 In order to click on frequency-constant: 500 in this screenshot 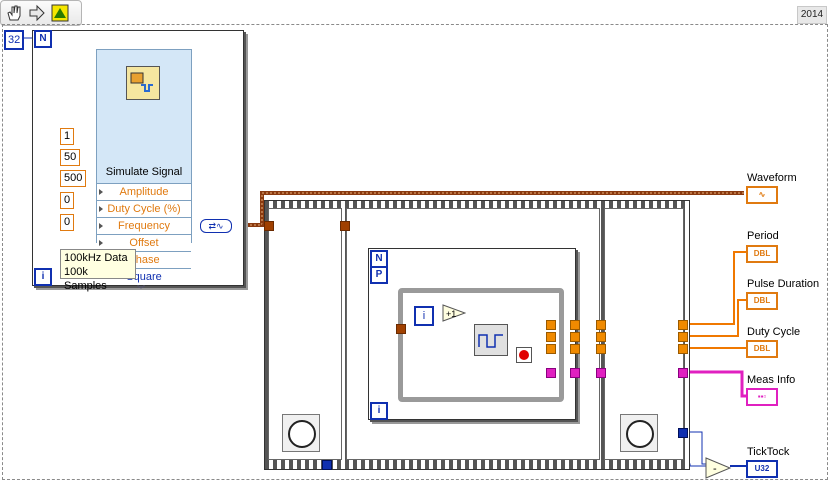, I will do `click(73, 178)`.